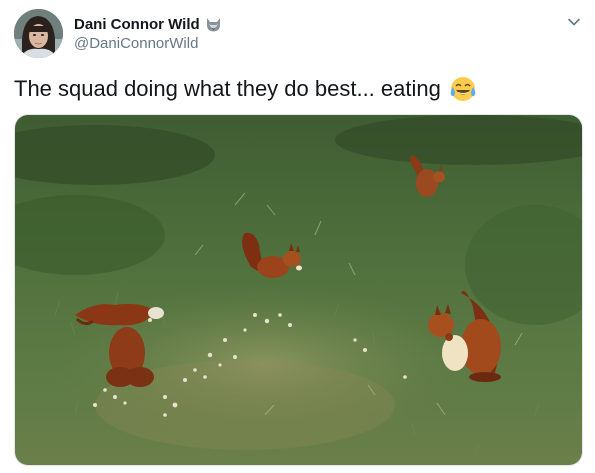 This screenshot has width=595, height=473. I want to click on avatar, so click(38, 33).